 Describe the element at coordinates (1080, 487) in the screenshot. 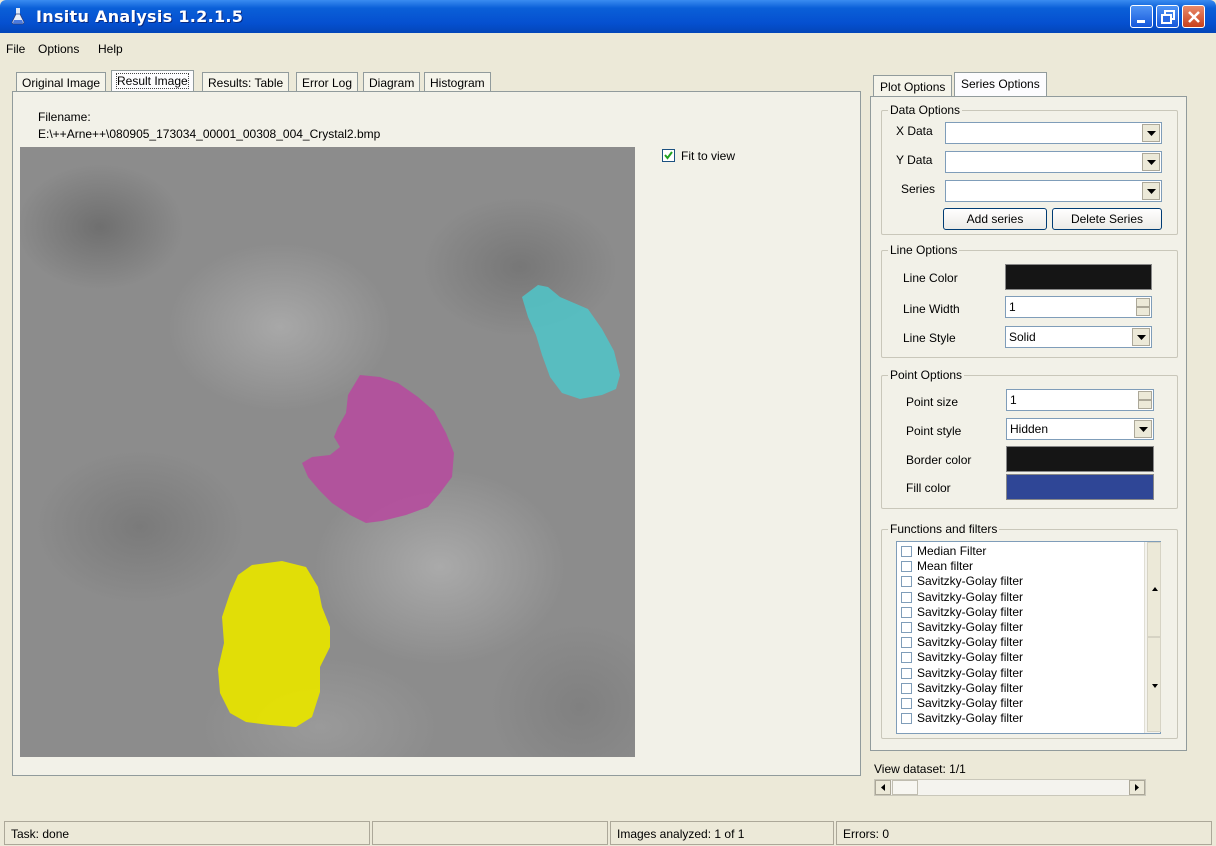

I see `fill-color-swatch` at that location.